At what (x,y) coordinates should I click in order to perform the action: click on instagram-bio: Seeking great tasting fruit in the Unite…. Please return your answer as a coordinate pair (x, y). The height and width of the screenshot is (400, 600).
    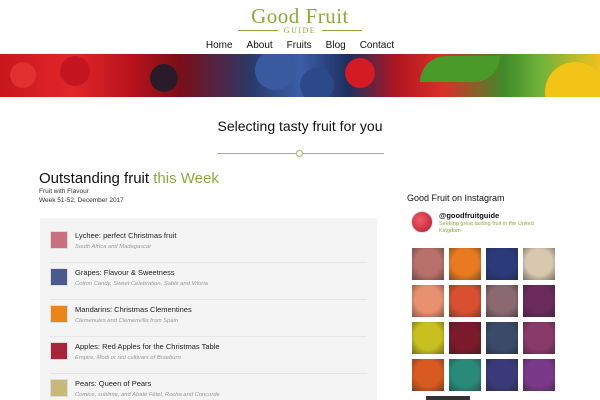
    Looking at the image, I should click on (486, 227).